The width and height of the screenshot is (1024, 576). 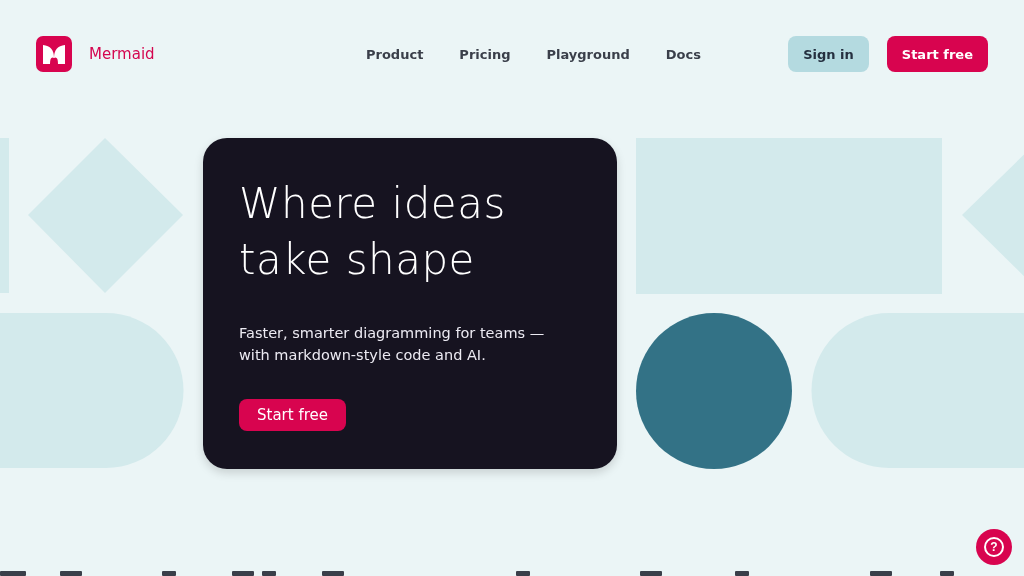 What do you see at coordinates (392, 344) in the screenshot?
I see `hero-subtitle: Faster, smarter diagramming for teams — with markdown-style code and AI.` at bounding box center [392, 344].